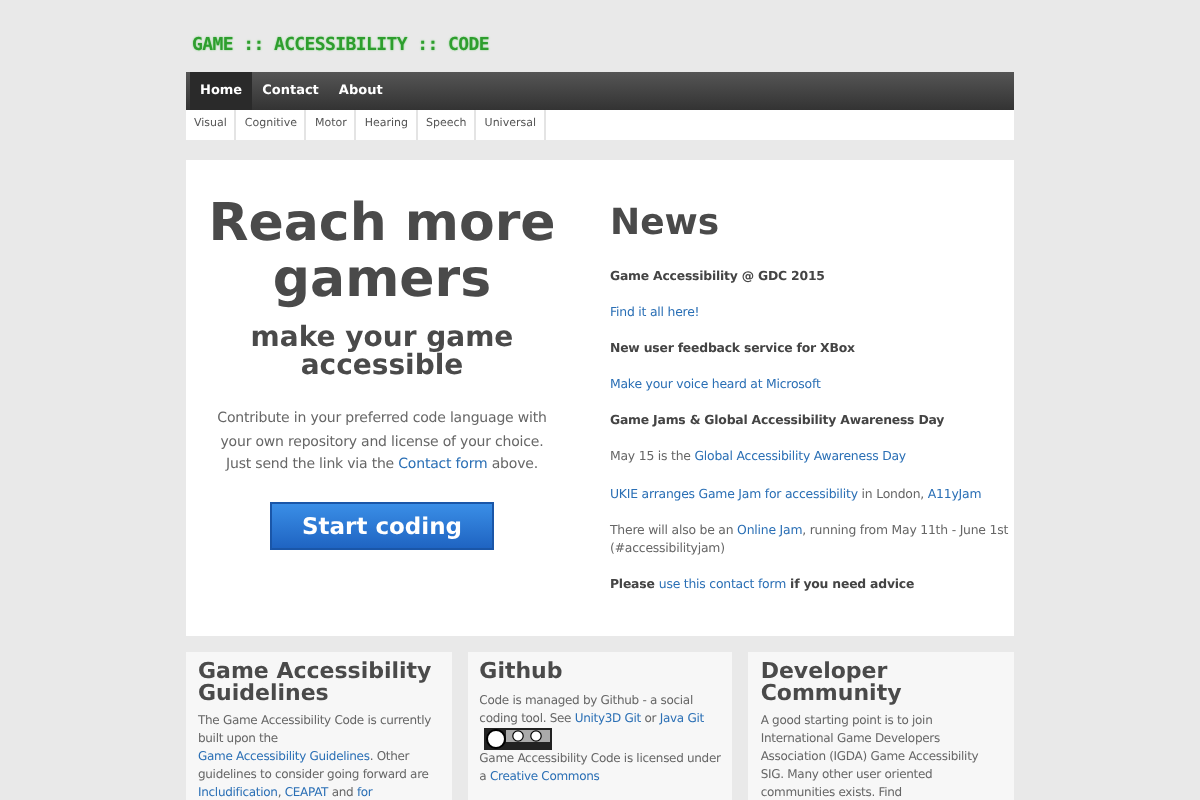  I want to click on card-title: Game Accessibility Guidelines, so click(316, 683).